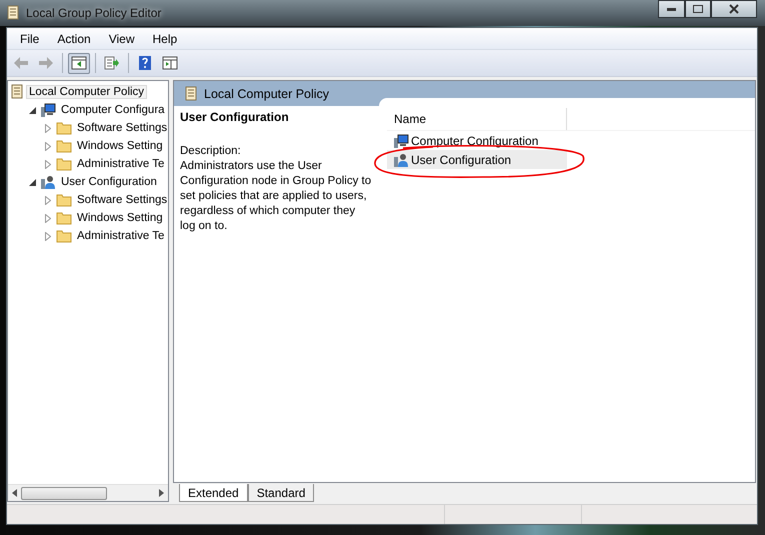 This screenshot has height=535, width=765. I want to click on export-list-icon, so click(112, 63).